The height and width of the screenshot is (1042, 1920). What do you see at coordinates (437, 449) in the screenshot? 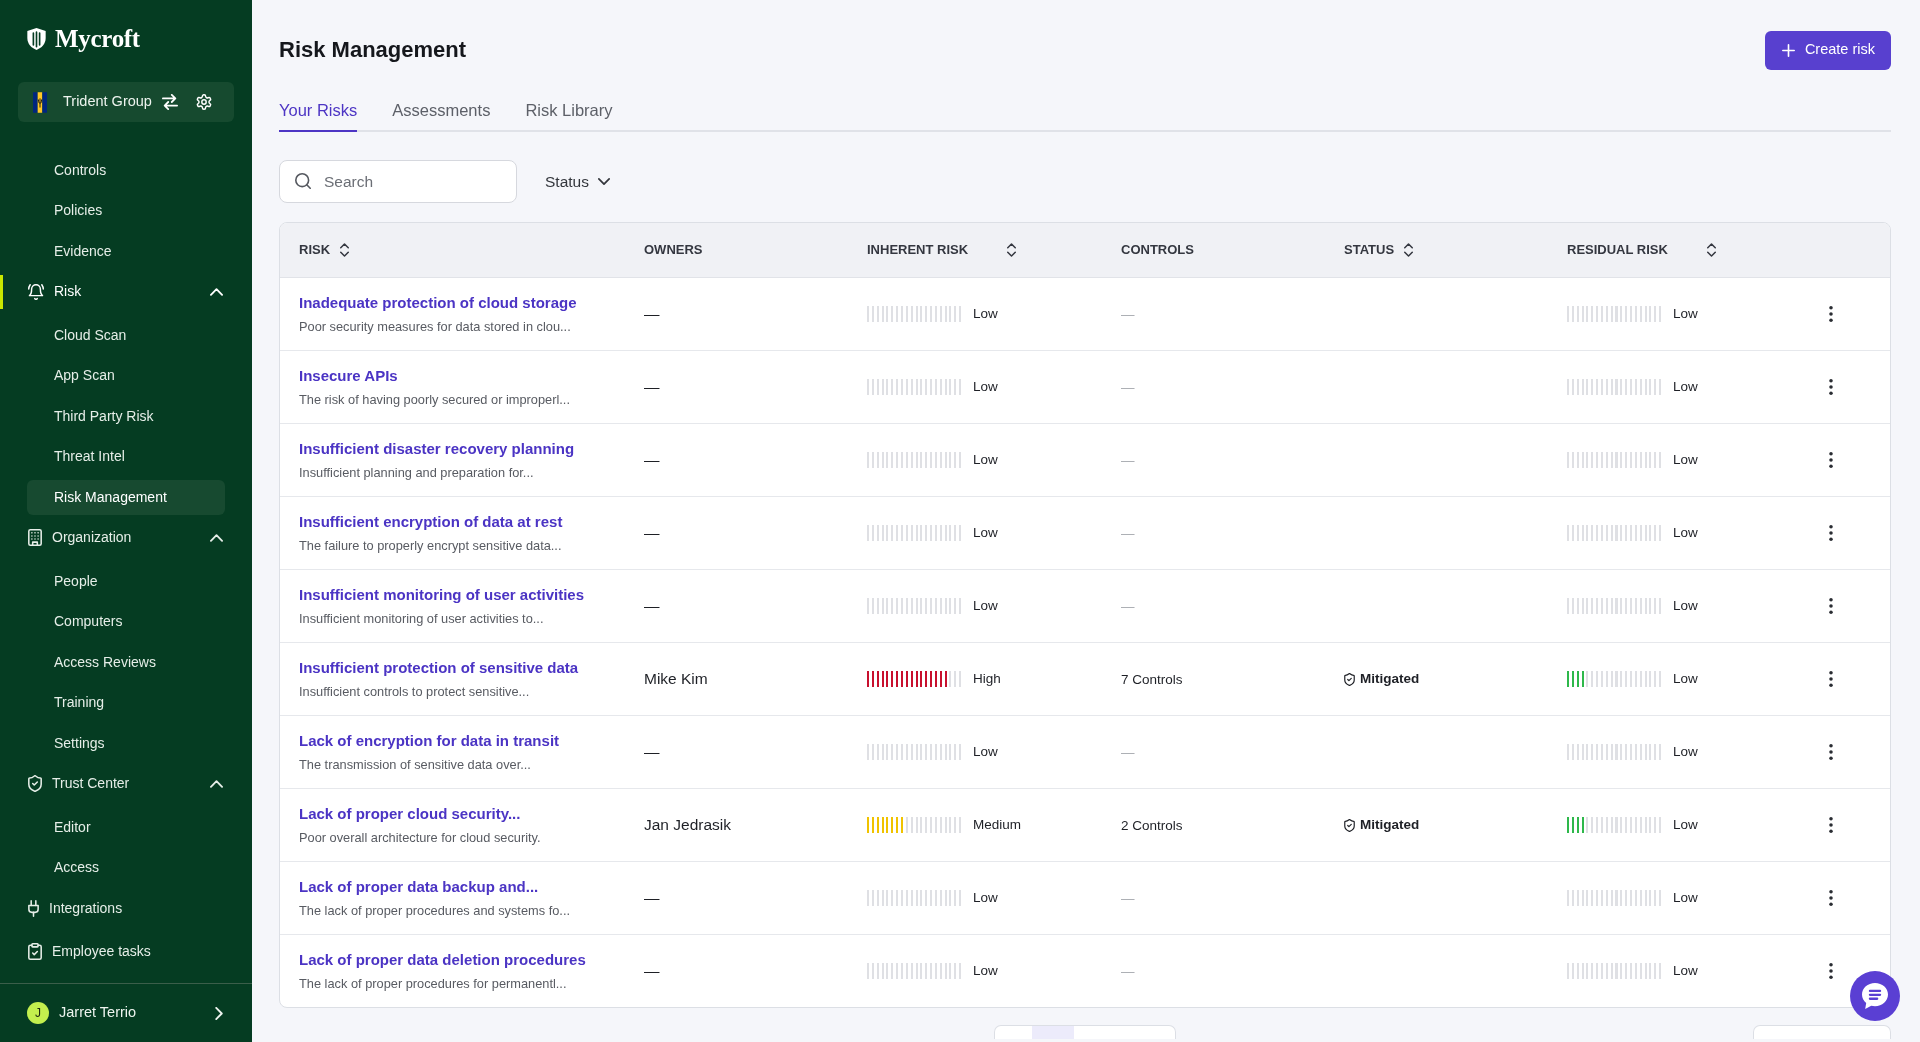
I see `risk-title-link: Insufficient disaster recovery planning` at bounding box center [437, 449].